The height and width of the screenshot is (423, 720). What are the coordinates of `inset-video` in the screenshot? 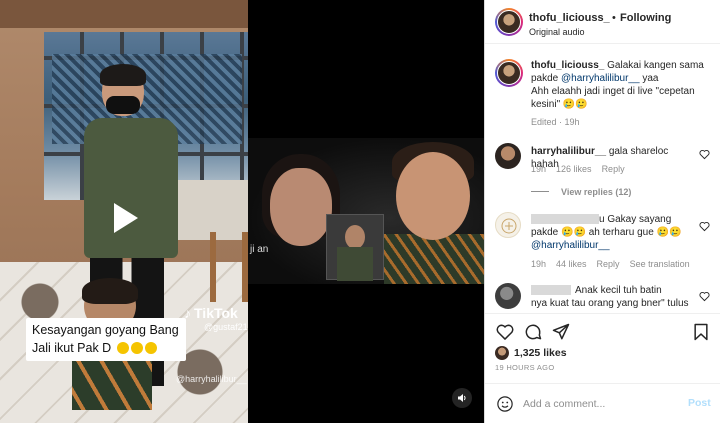 It's located at (355, 247).